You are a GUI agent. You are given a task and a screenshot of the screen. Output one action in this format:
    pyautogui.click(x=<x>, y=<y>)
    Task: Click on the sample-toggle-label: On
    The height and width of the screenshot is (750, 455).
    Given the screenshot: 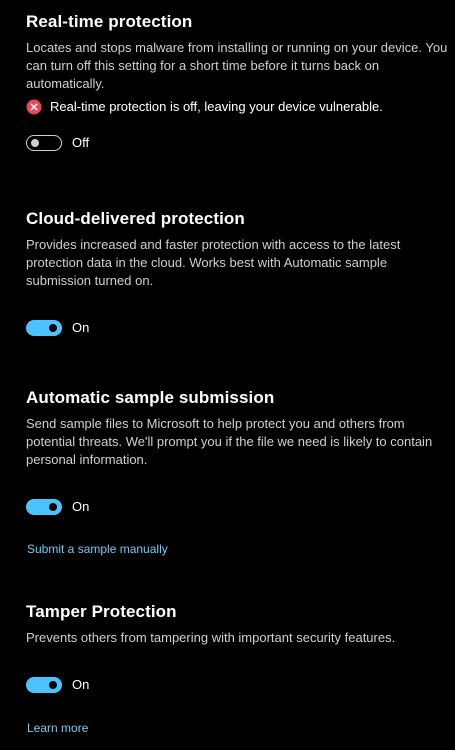 What is the action you would take?
    pyautogui.click(x=81, y=506)
    